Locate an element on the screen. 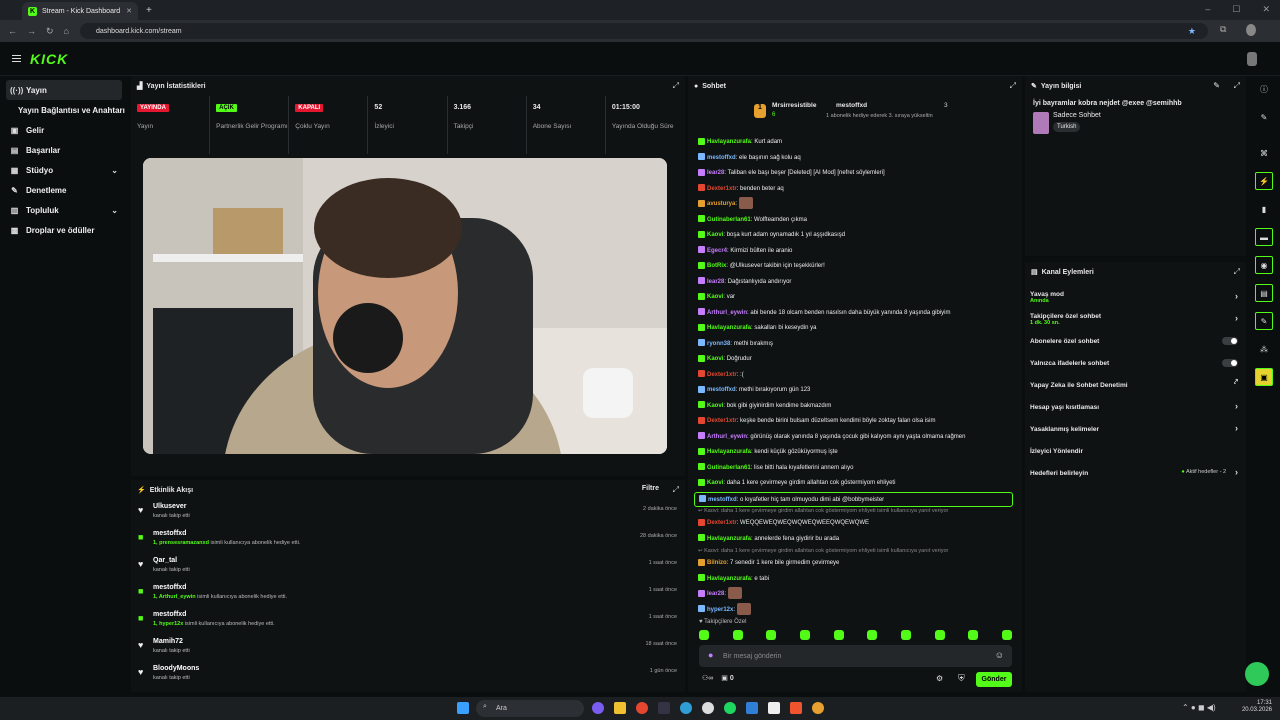 The image size is (1280, 720). document-icon: ▮ is located at coordinates (1264, 209).